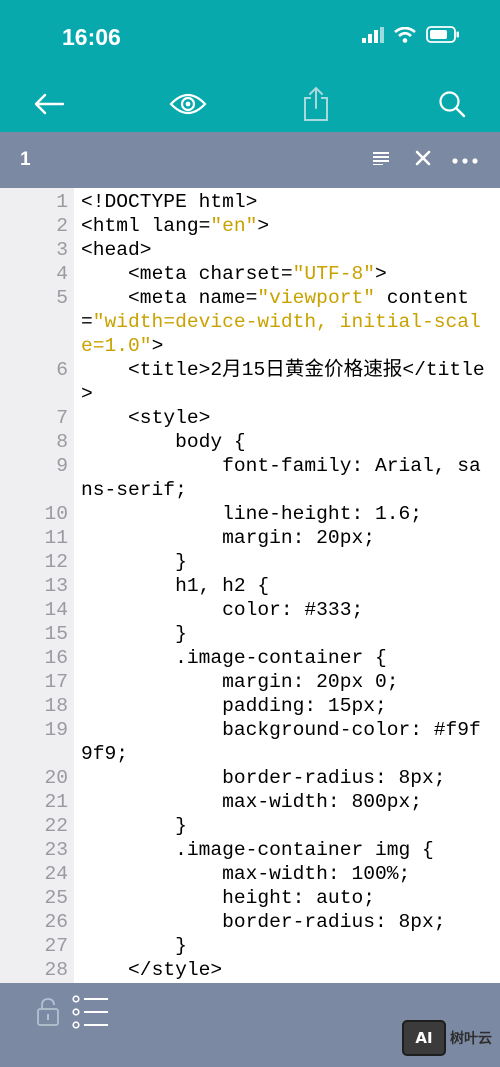 The image size is (500, 1067). I want to click on code-line: 16 .image-container {, so click(250, 658).